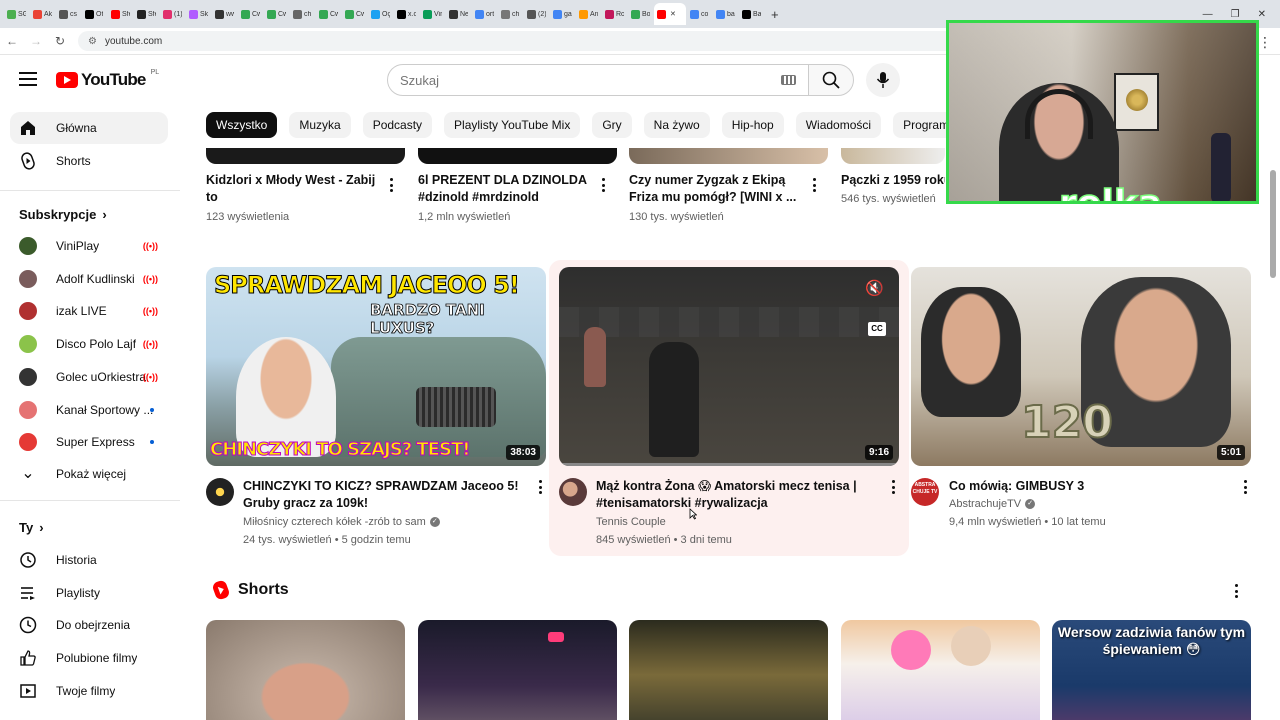 The image size is (1280, 720). What do you see at coordinates (89, 246) in the screenshot?
I see `sidebar-subscription: ViniPlay ((•))` at bounding box center [89, 246].